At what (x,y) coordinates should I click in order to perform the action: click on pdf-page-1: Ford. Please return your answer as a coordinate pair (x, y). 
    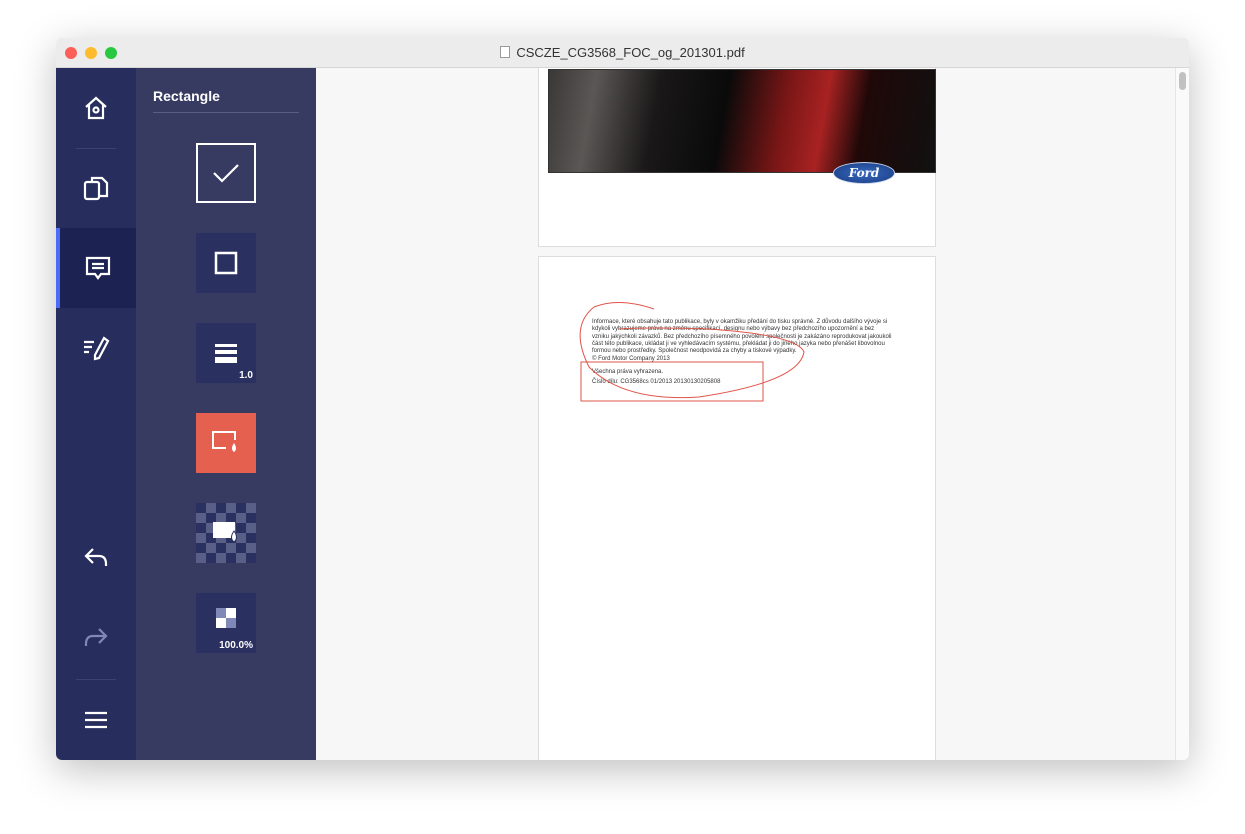
    Looking at the image, I should click on (737, 157).